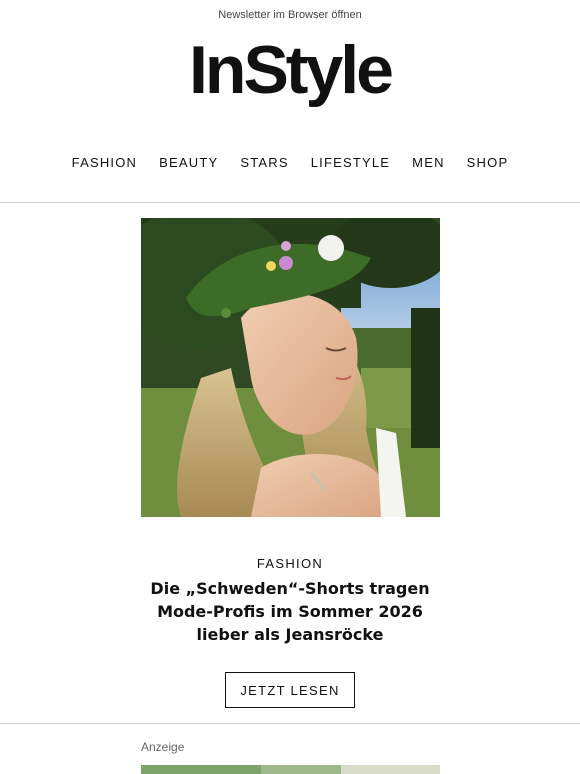 The image size is (580, 774). I want to click on section-divider, so click(290, 723).